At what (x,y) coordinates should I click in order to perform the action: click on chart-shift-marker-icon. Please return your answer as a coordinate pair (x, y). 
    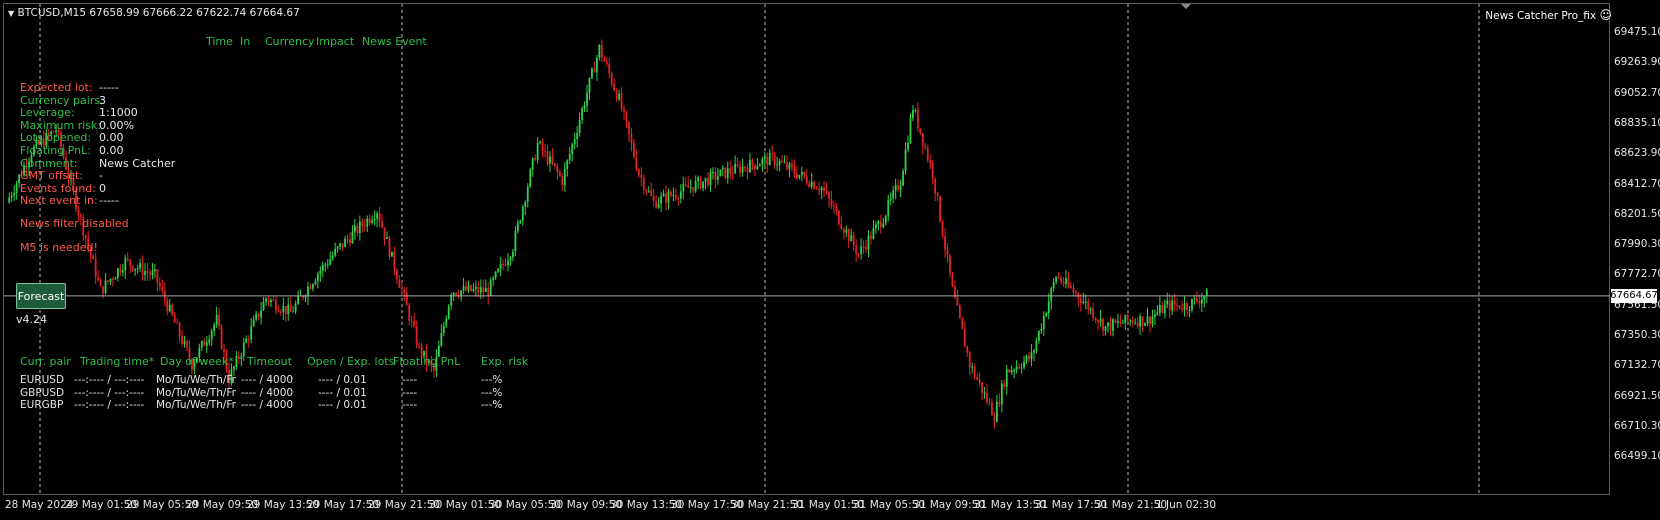
    Looking at the image, I should click on (1186, 6).